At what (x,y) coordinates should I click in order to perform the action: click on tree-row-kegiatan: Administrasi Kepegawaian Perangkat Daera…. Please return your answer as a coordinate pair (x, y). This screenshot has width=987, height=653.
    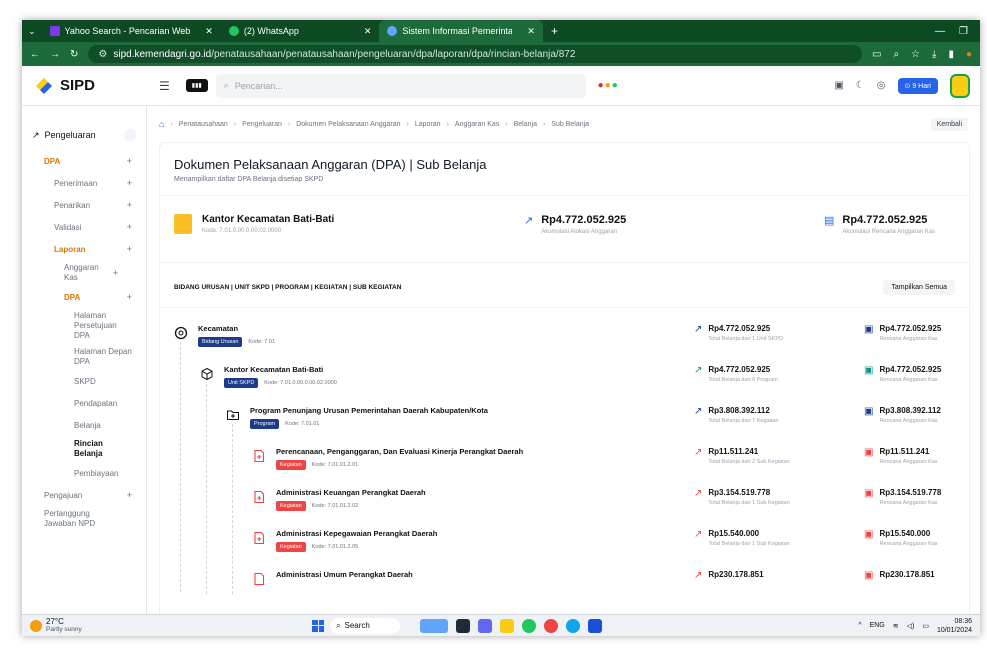
    Looking at the image, I should click on (564, 549).